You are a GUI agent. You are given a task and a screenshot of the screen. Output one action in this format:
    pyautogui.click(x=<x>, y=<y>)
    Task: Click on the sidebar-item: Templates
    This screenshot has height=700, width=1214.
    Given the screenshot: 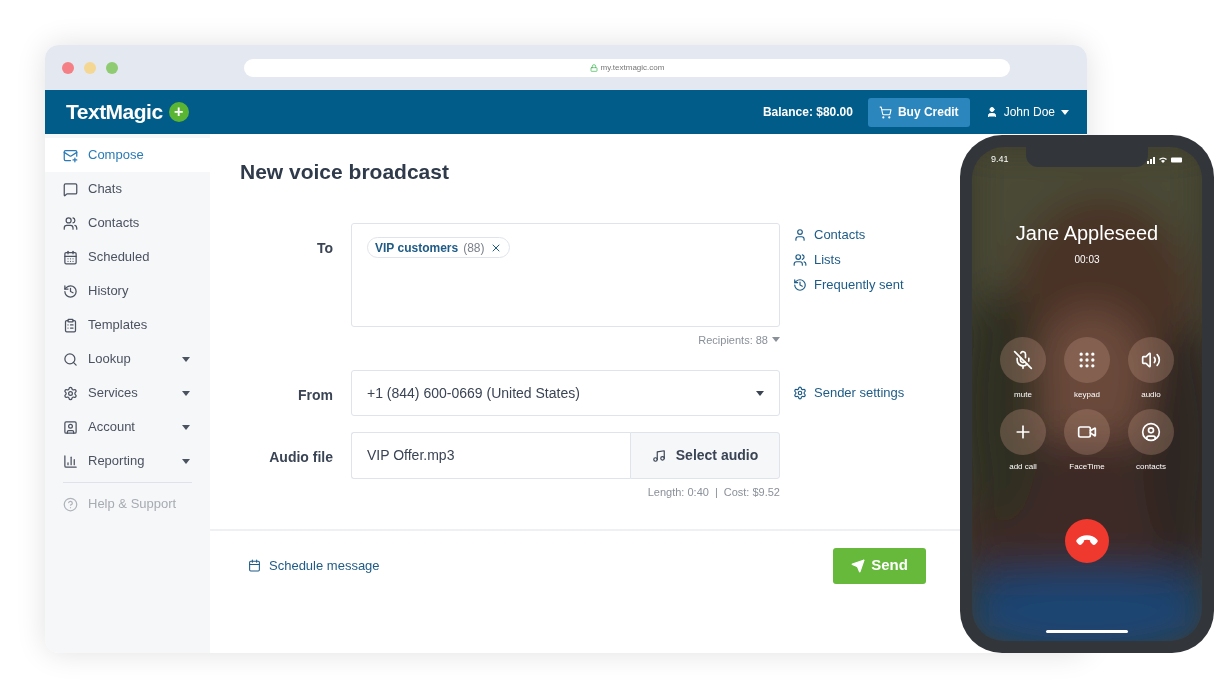 What is the action you would take?
    pyautogui.click(x=127, y=325)
    